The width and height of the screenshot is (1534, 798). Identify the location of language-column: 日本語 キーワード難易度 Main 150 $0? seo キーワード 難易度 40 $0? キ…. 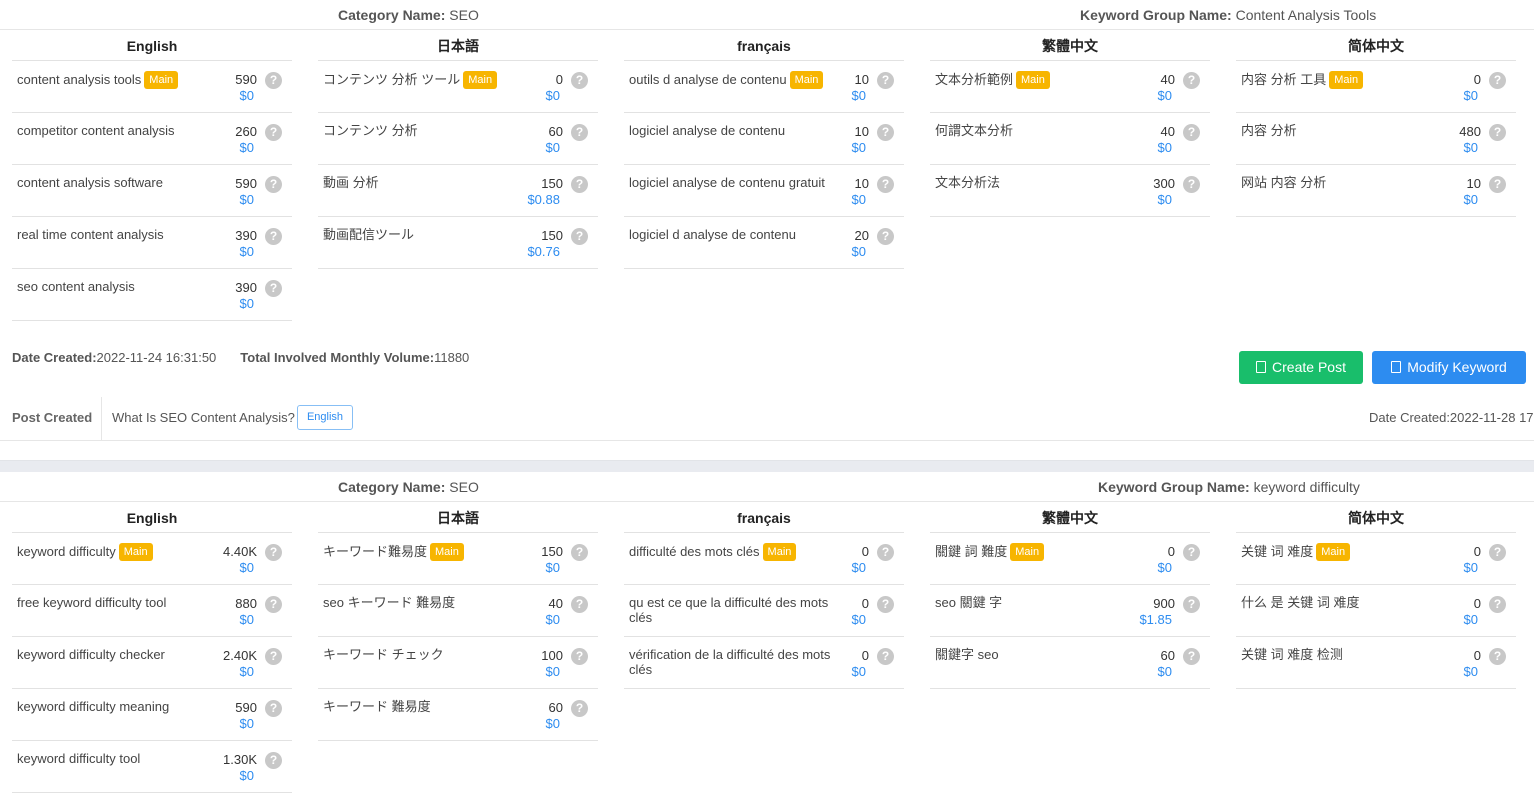
(458, 622).